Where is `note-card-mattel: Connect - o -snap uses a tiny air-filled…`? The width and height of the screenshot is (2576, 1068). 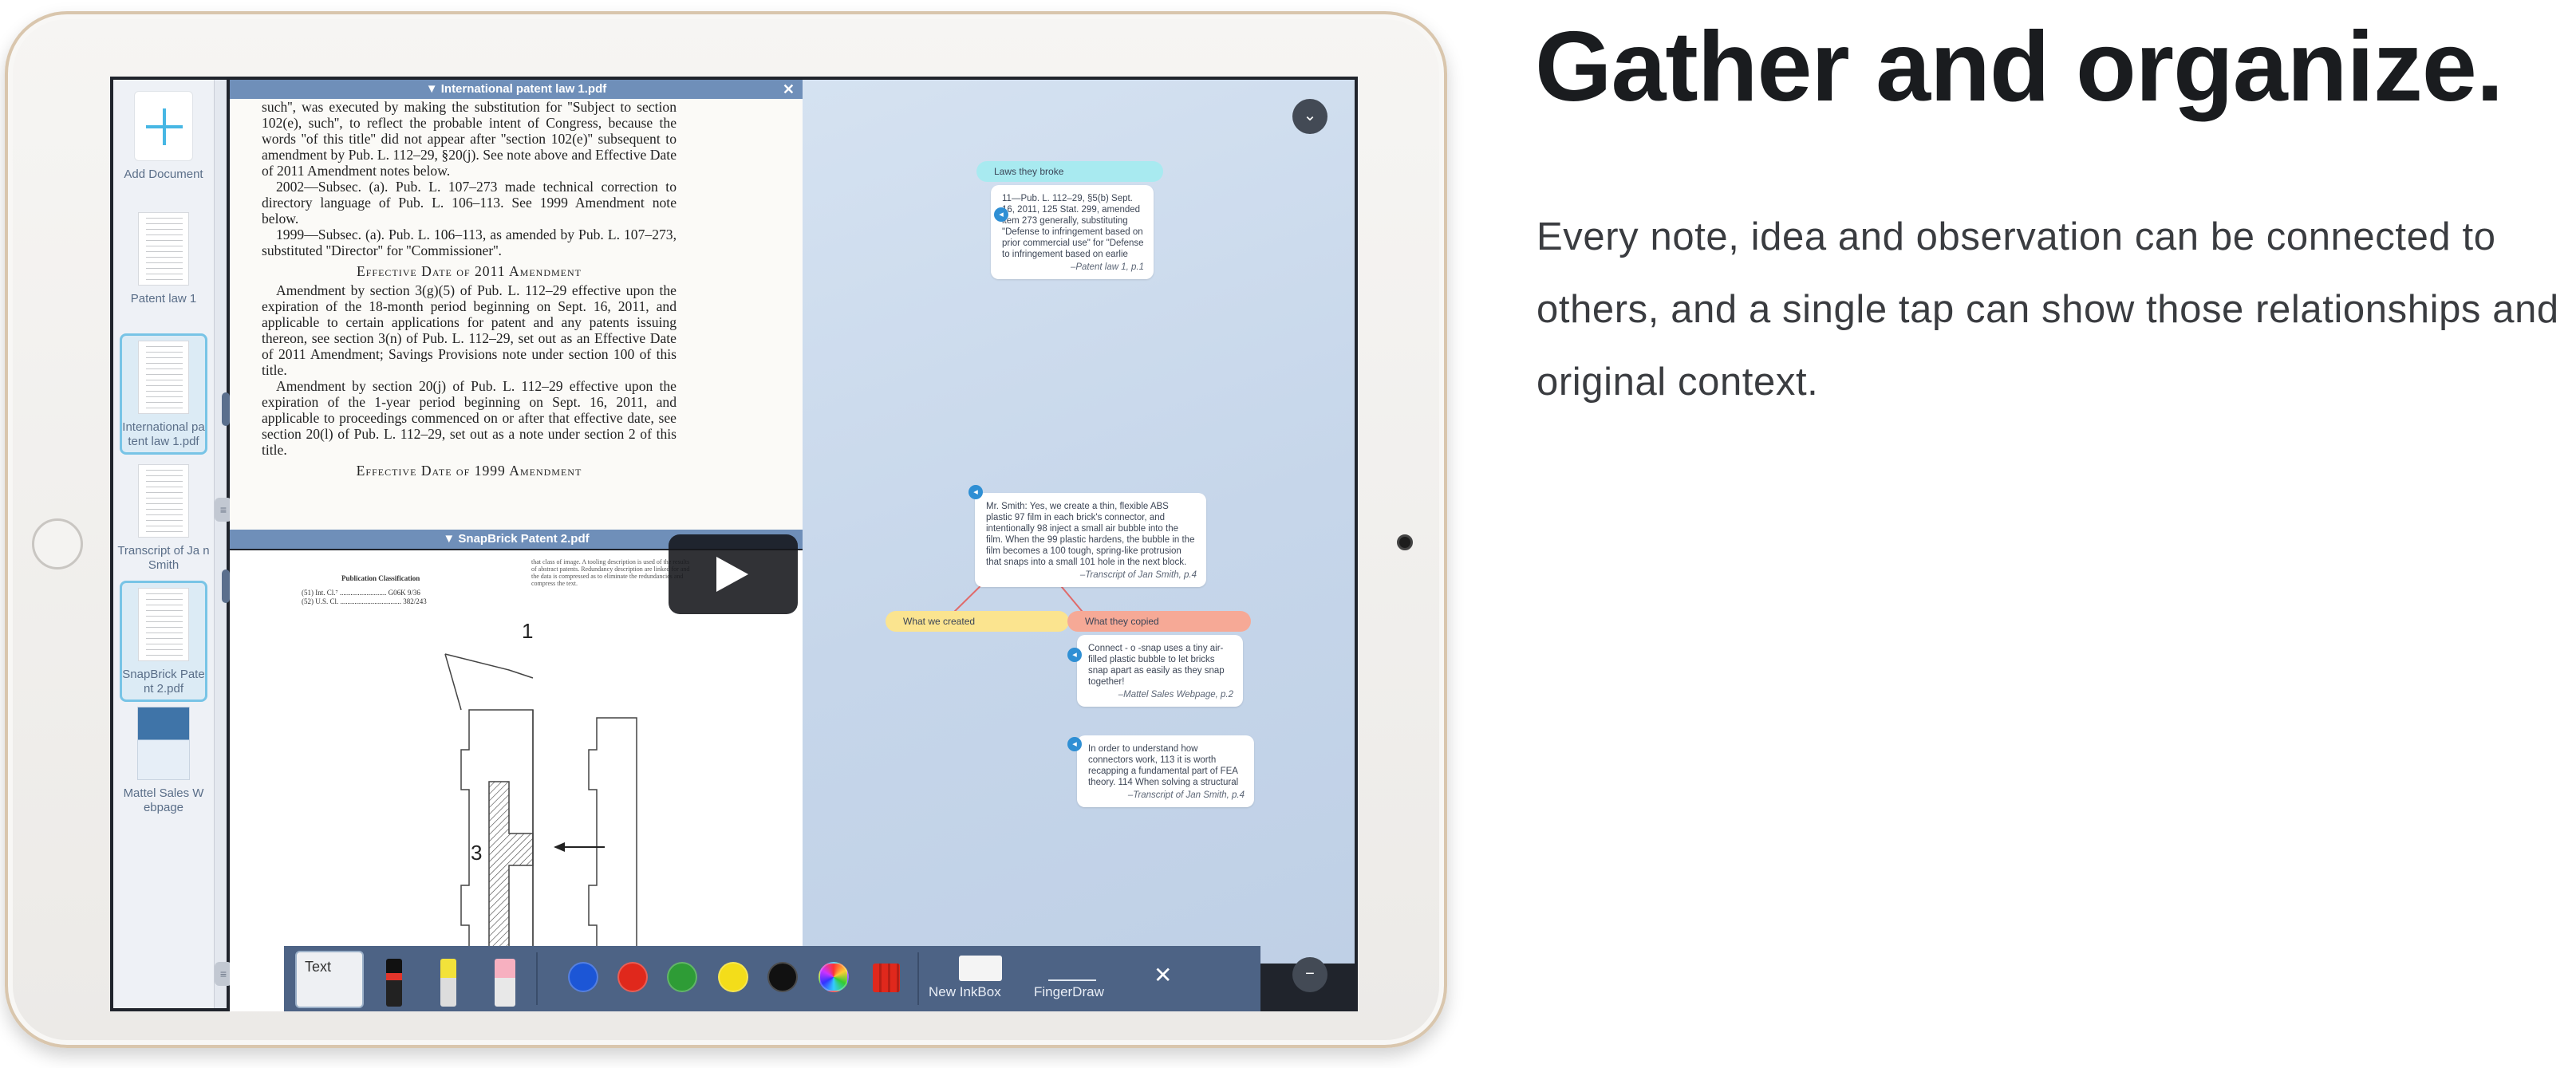 note-card-mattel: Connect - o -snap uses a tiny air-filled… is located at coordinates (1160, 671).